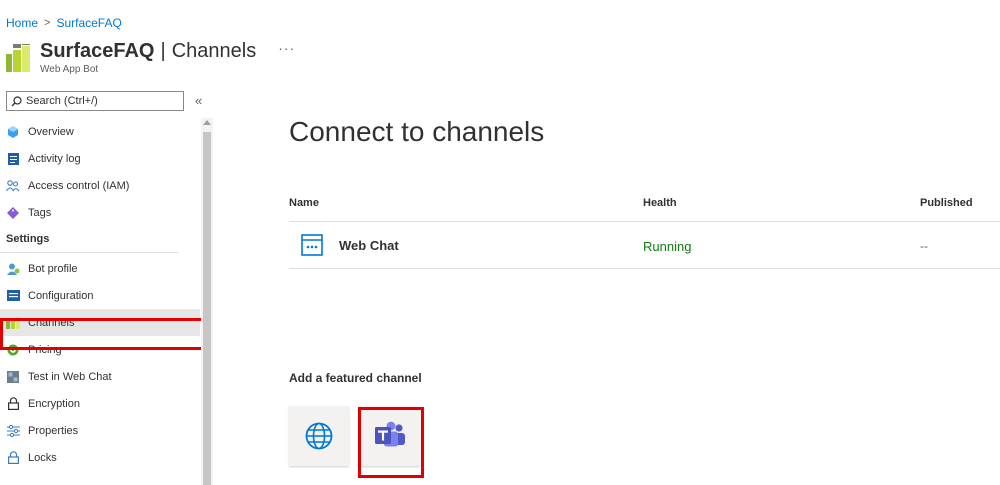  What do you see at coordinates (69, 69) in the screenshot?
I see `resource-type: Web App Bot` at bounding box center [69, 69].